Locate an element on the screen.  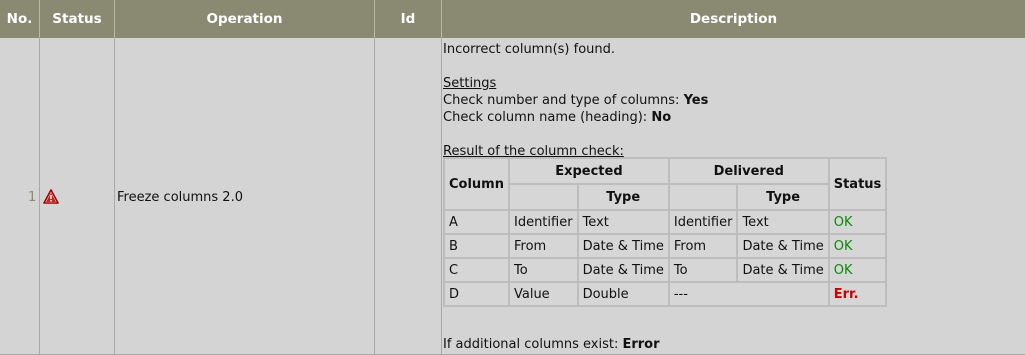
cell-delivered-name: Identifier is located at coordinates (703, 222).